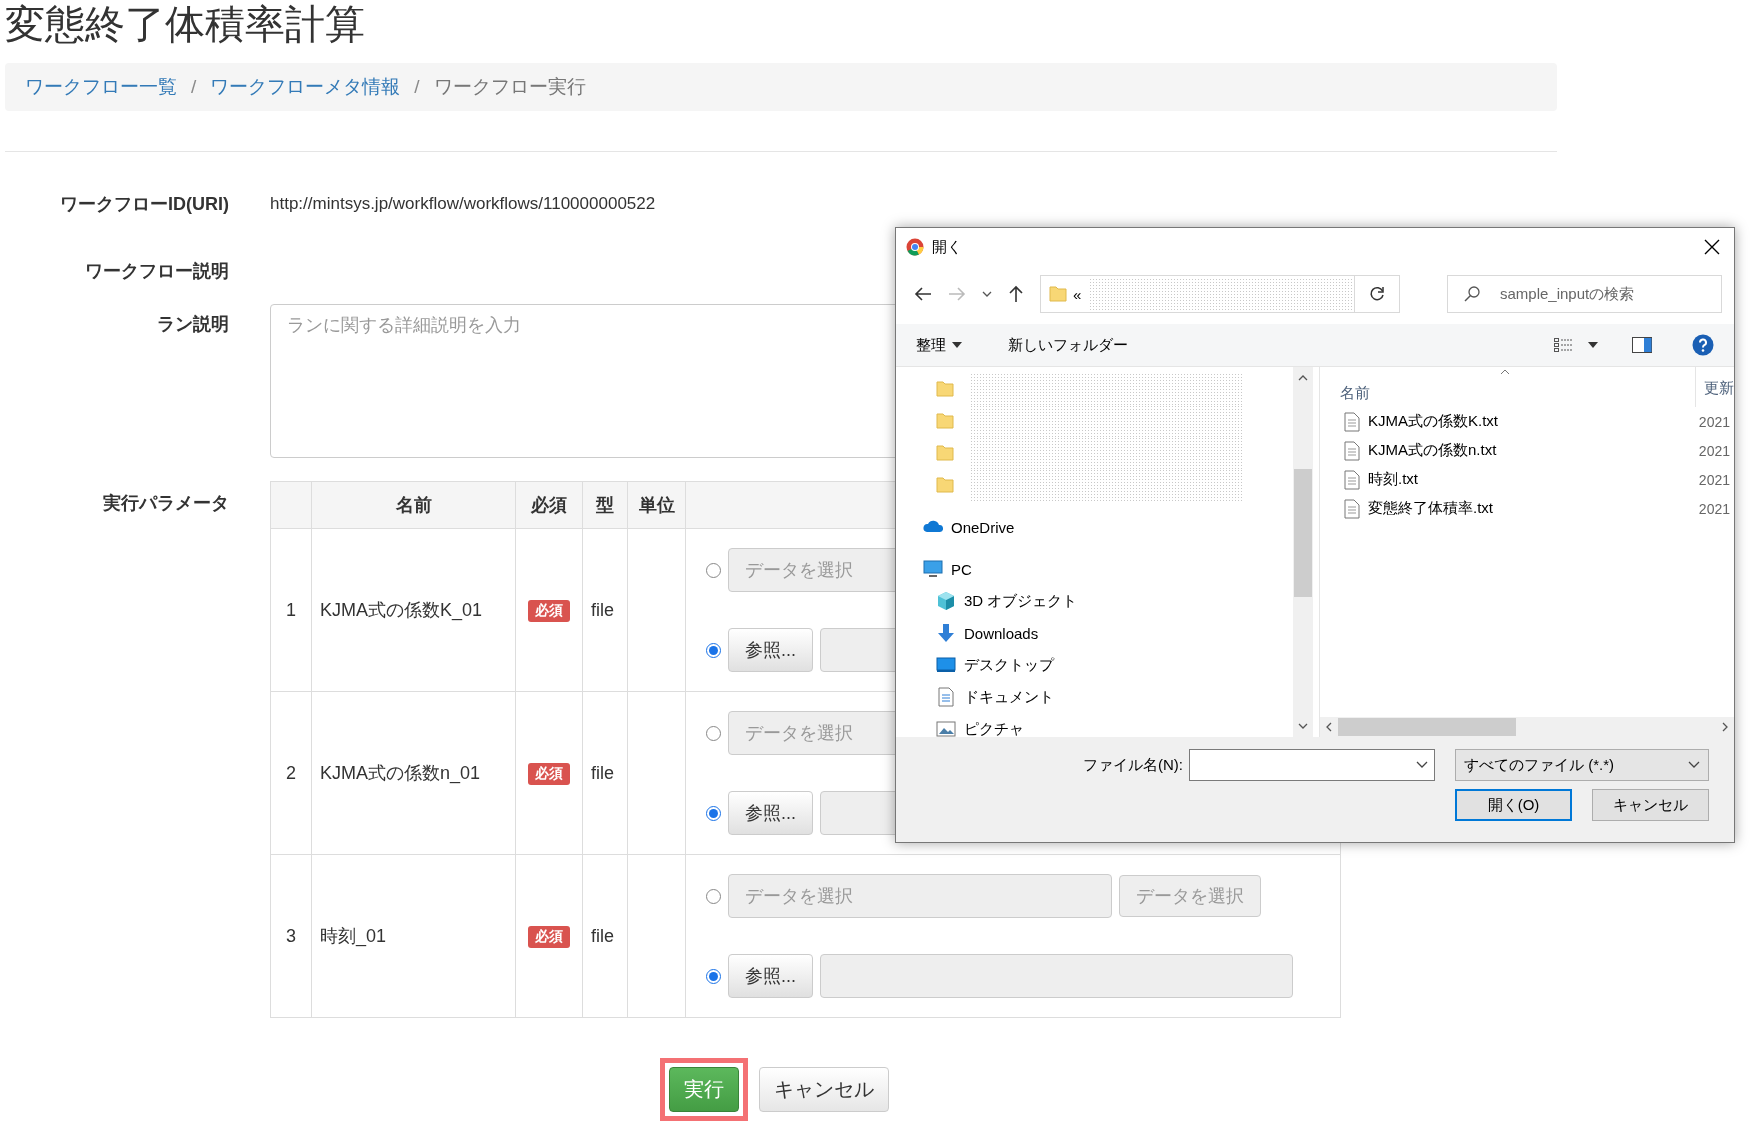 The image size is (1752, 1125). I want to click on organize-menu: 整理, so click(939, 345).